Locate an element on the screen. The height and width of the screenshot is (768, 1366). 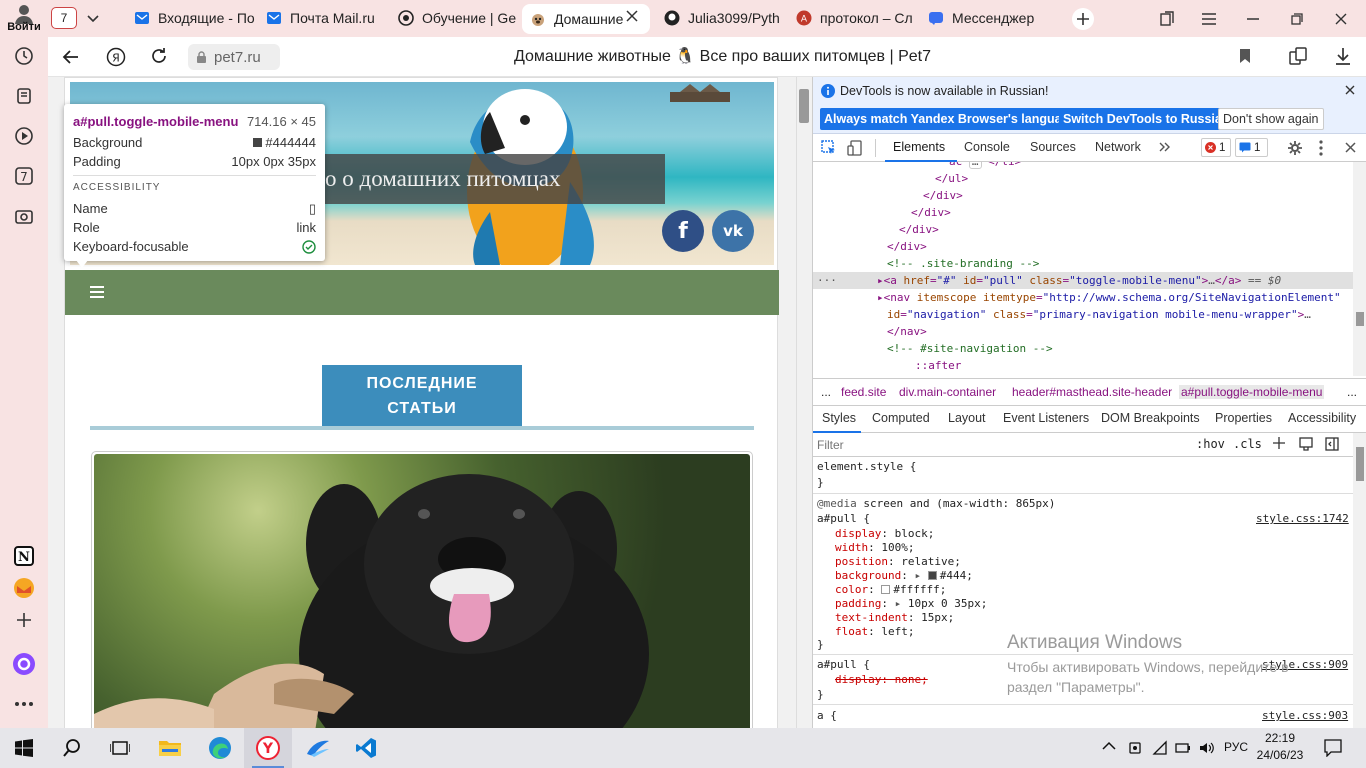
bookmark-icon is located at coordinates (1245, 56).